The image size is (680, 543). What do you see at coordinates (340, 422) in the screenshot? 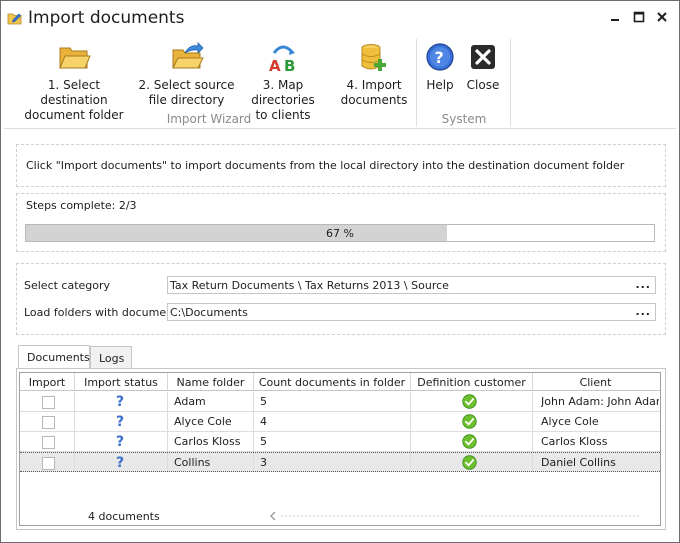
I see `table-row: ? Alyce Cole 4 Alyce Cole` at bounding box center [340, 422].